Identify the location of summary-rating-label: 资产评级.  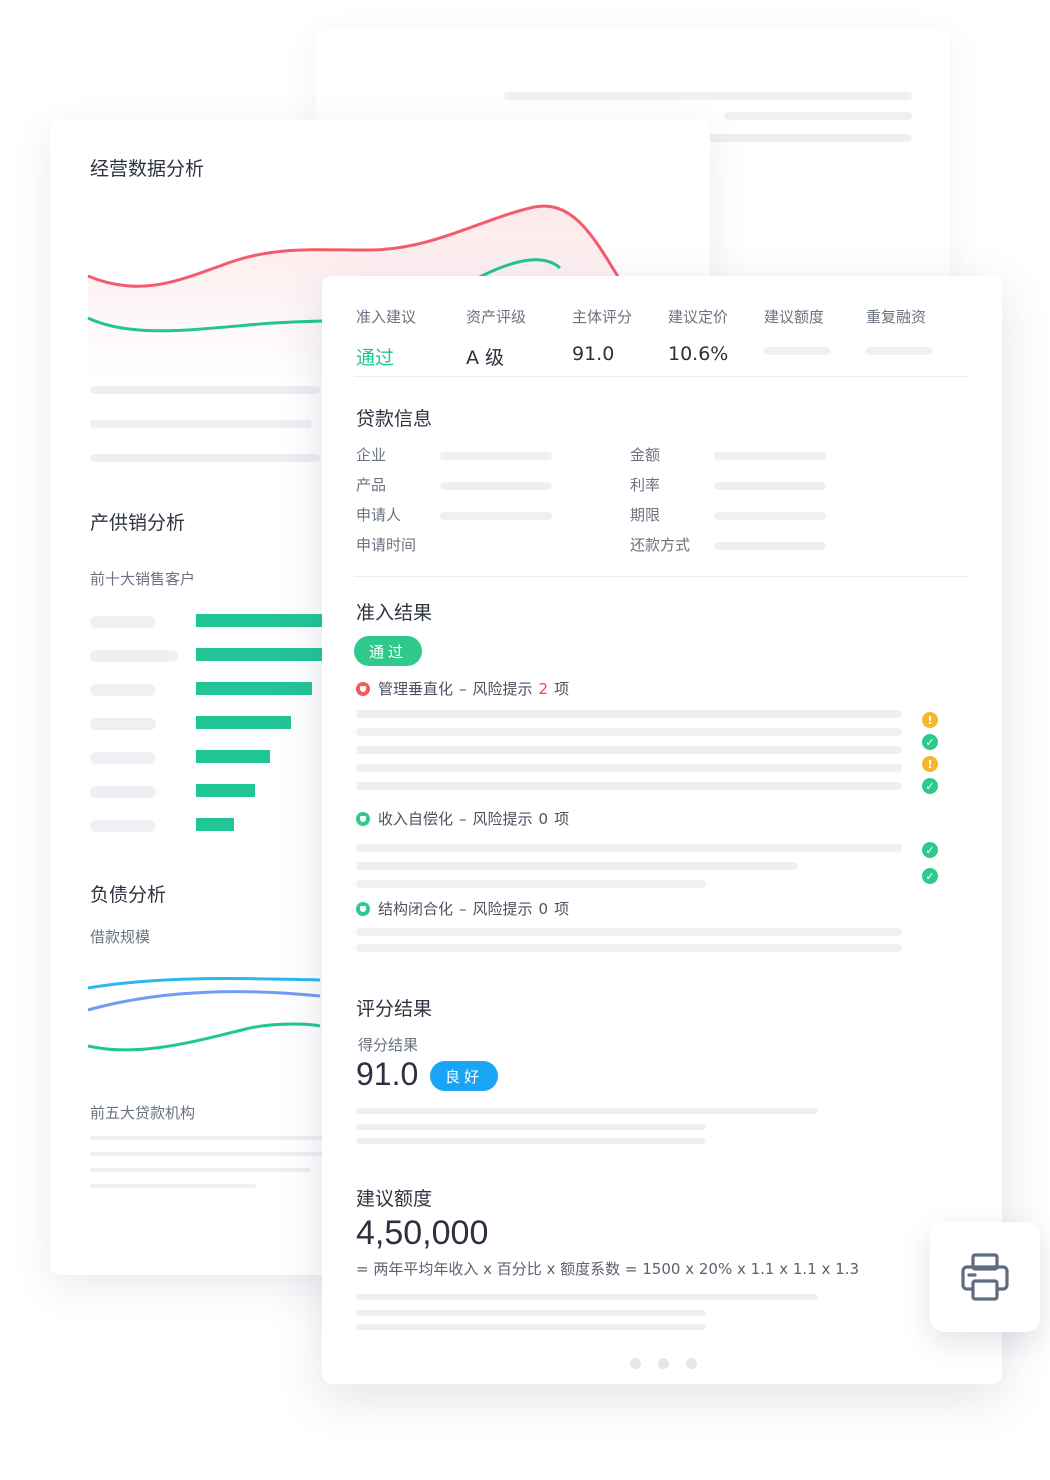
(496, 317).